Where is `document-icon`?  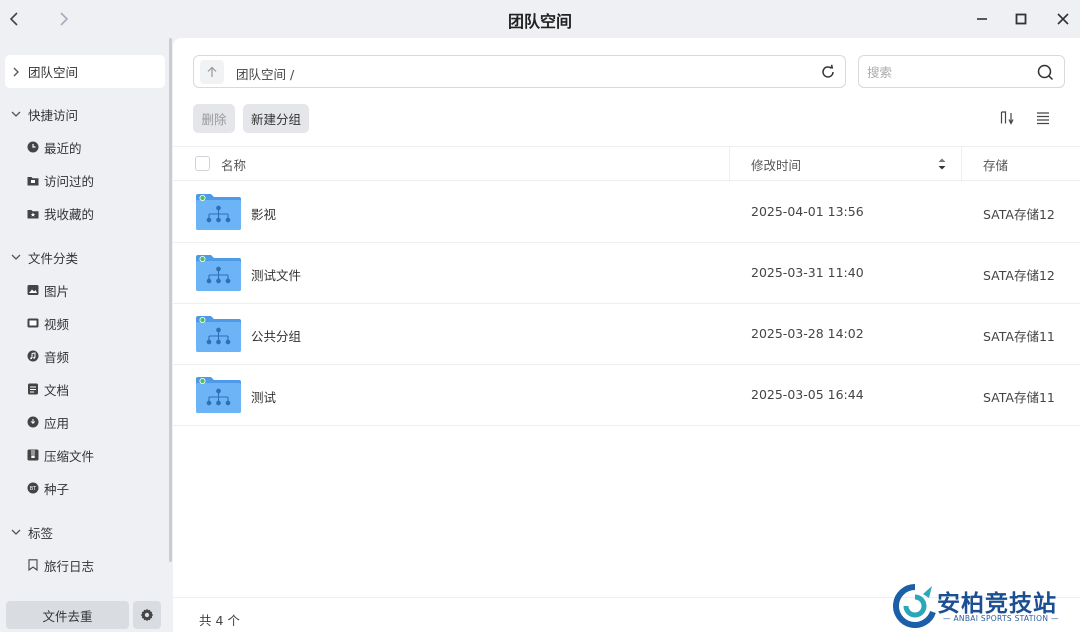 document-icon is located at coordinates (33, 389).